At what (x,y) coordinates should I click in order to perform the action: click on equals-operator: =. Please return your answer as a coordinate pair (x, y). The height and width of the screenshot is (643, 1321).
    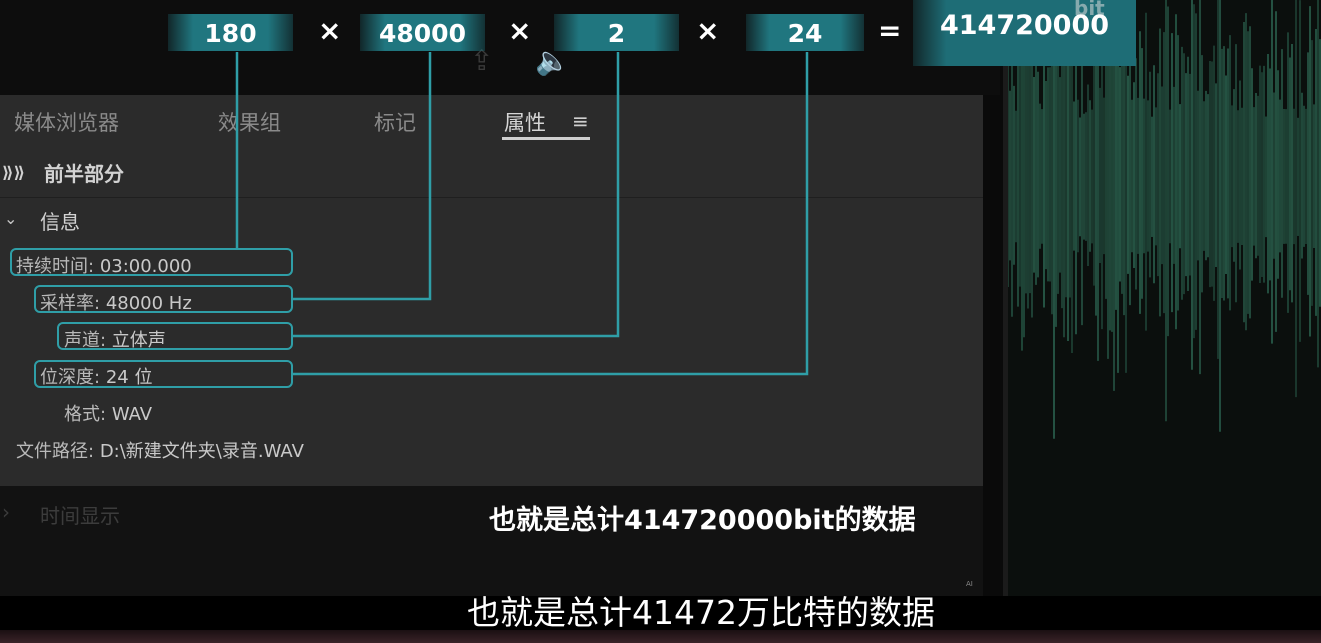
    Looking at the image, I should click on (890, 30).